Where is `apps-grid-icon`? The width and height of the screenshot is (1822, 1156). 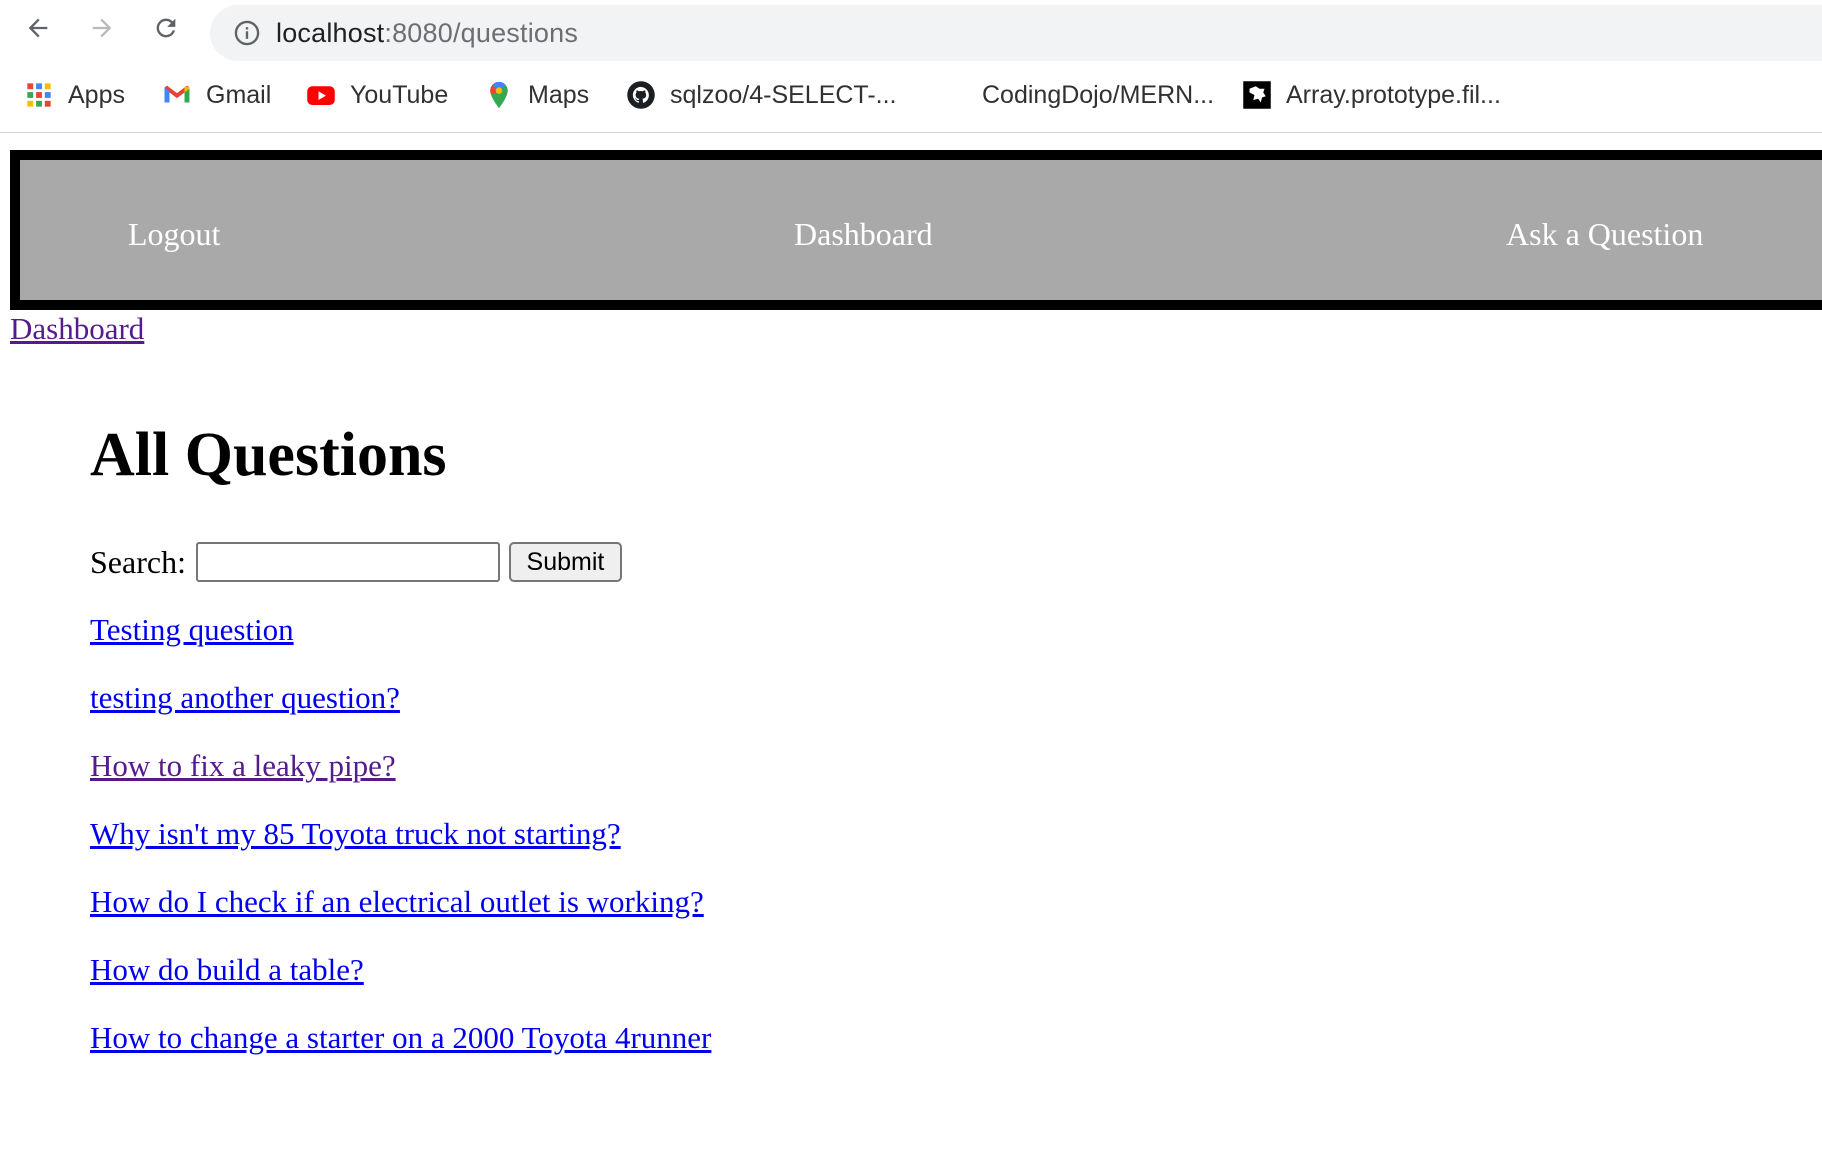 apps-grid-icon is located at coordinates (39, 95).